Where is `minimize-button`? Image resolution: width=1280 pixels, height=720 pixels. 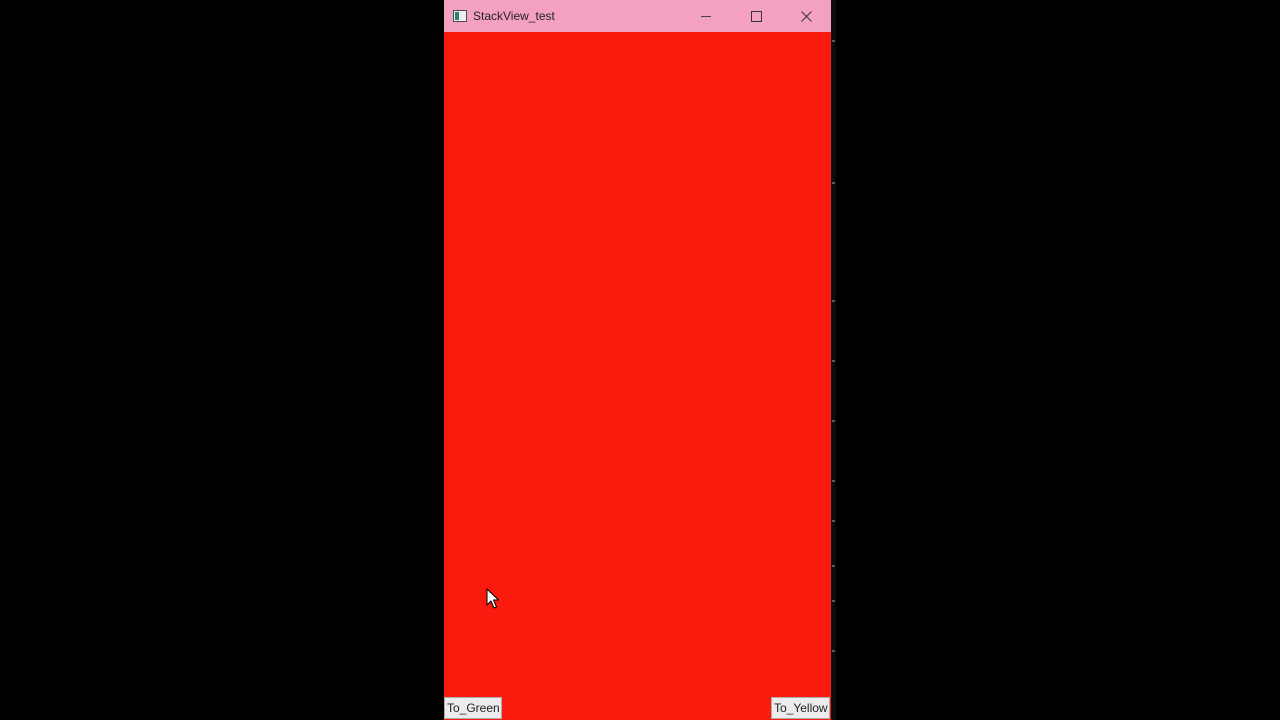
minimize-button is located at coordinates (706, 16).